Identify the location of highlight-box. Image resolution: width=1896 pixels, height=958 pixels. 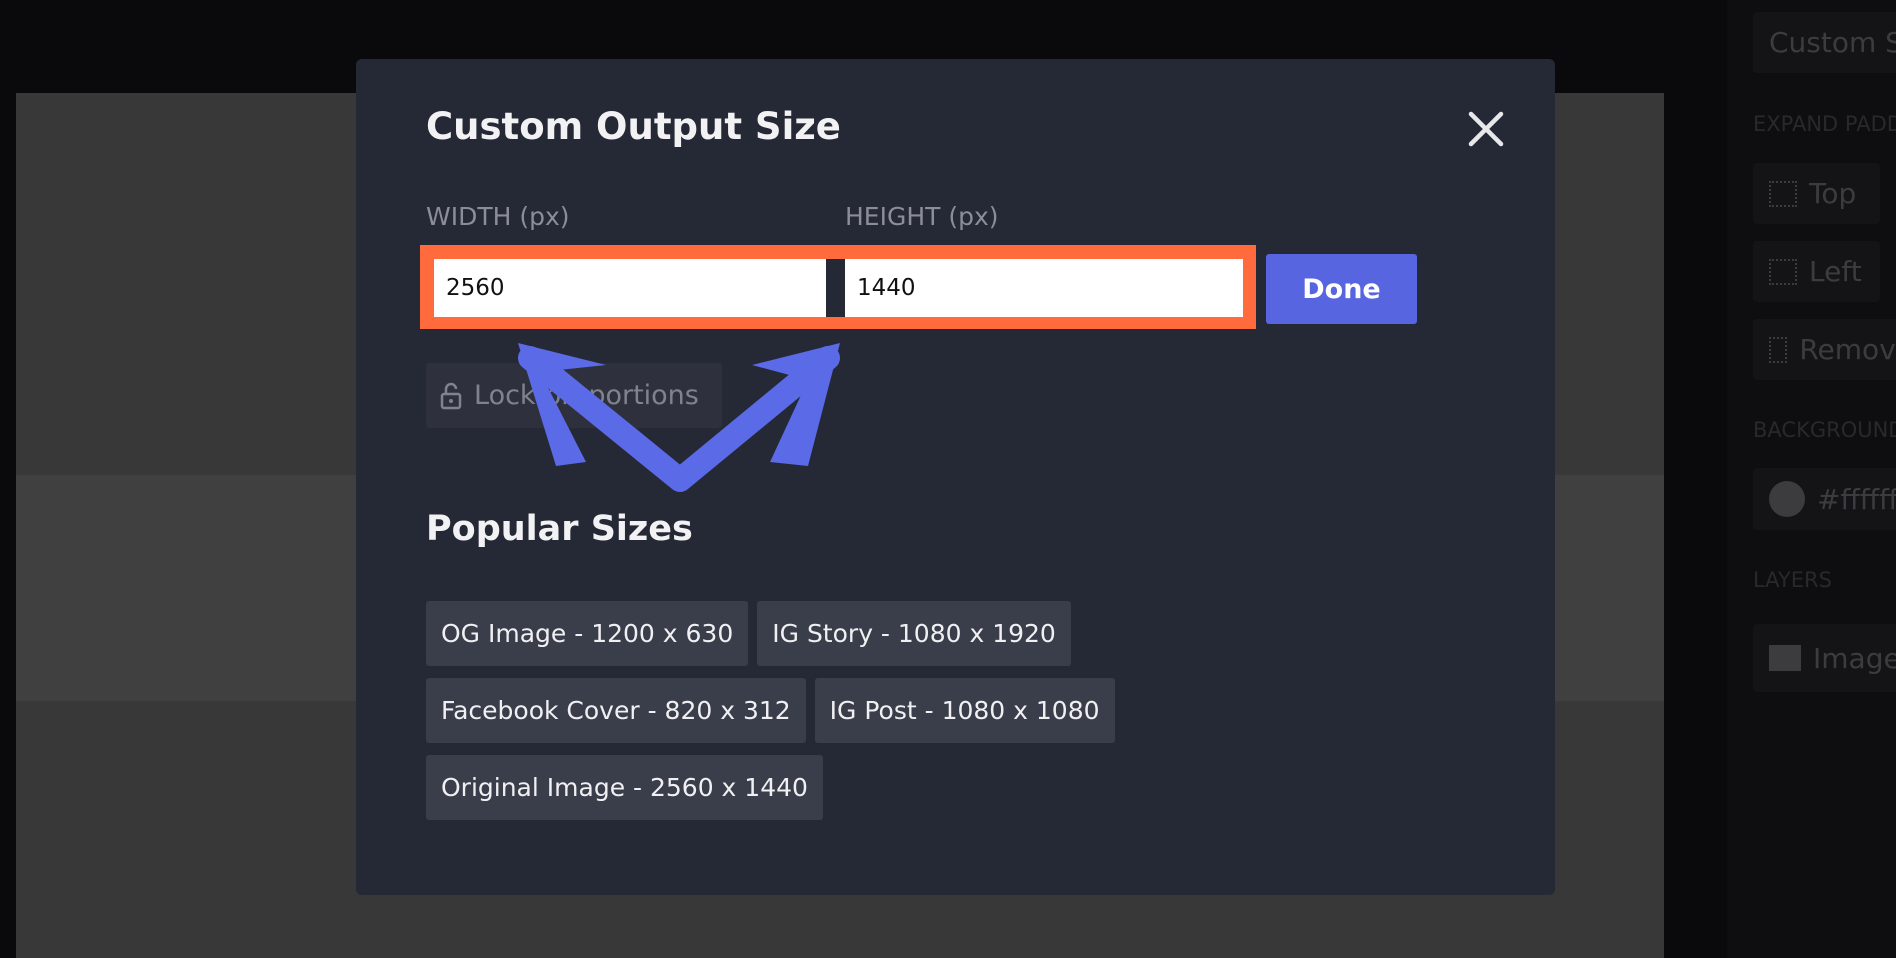
(838, 287).